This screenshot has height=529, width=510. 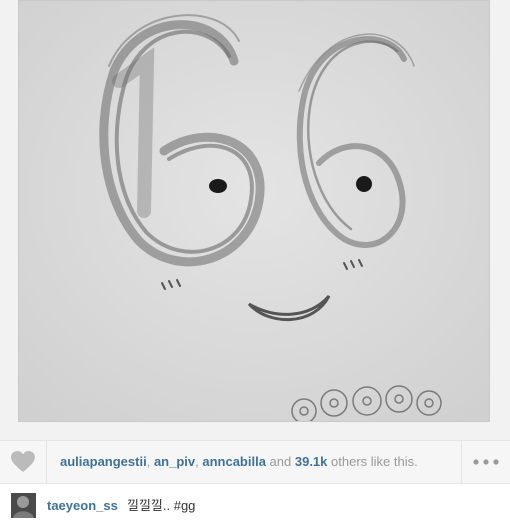 What do you see at coordinates (280, 461) in the screenshot?
I see `and-text: and` at bounding box center [280, 461].